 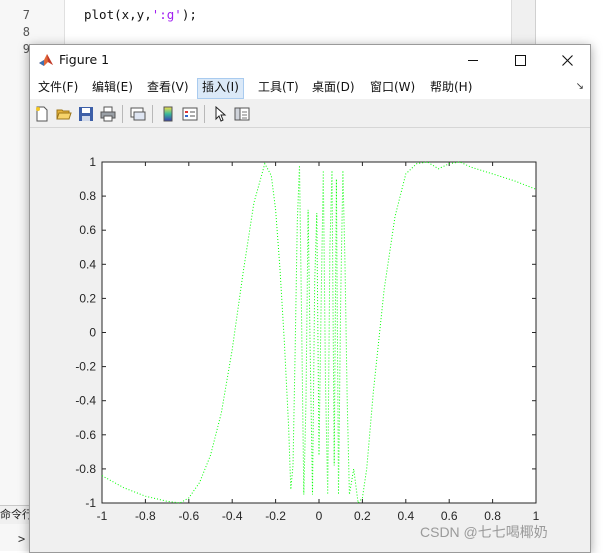 I want to click on minimize-icon, so click(x=473, y=60).